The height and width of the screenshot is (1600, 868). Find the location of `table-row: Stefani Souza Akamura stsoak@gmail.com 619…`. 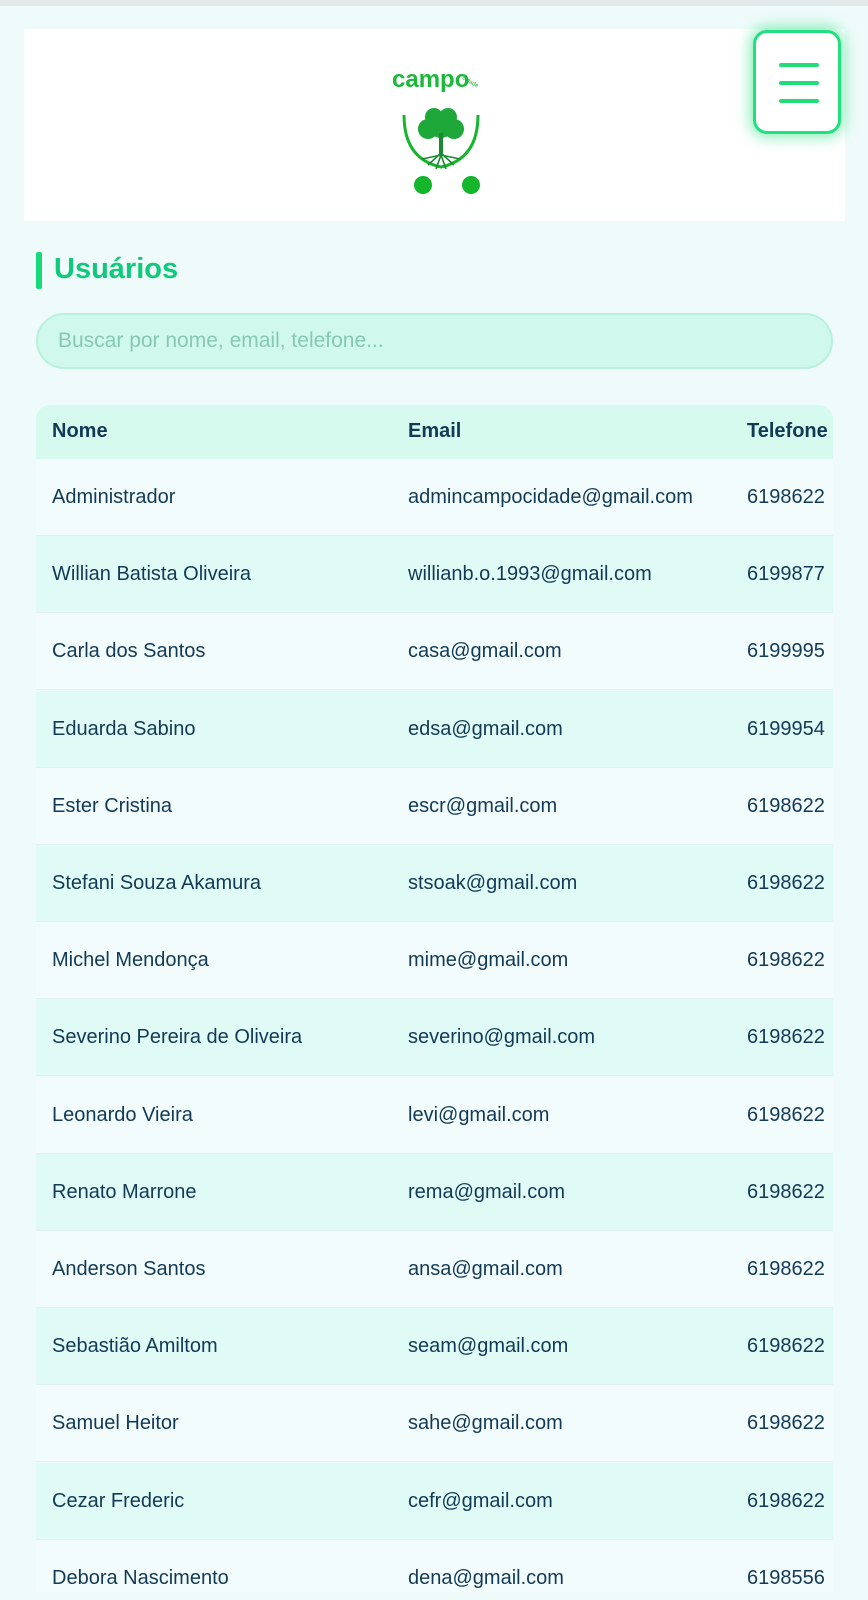

table-row: Stefani Souza Akamura stsoak@gmail.com 619… is located at coordinates (434, 883).